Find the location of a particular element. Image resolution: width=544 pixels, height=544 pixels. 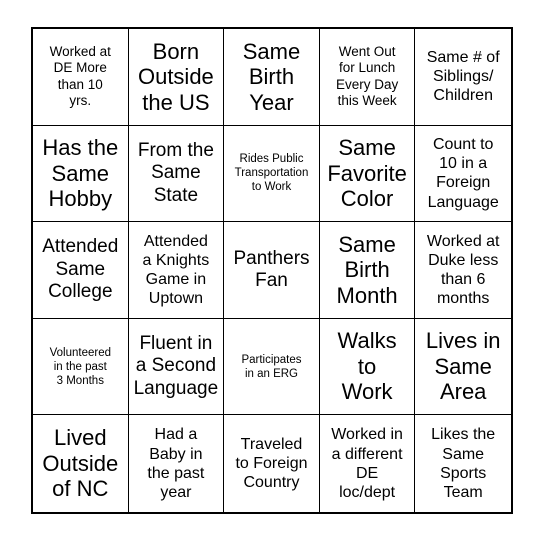

bingo-cell-r2c3: Rides Public Transportation to Work is located at coordinates (272, 174).